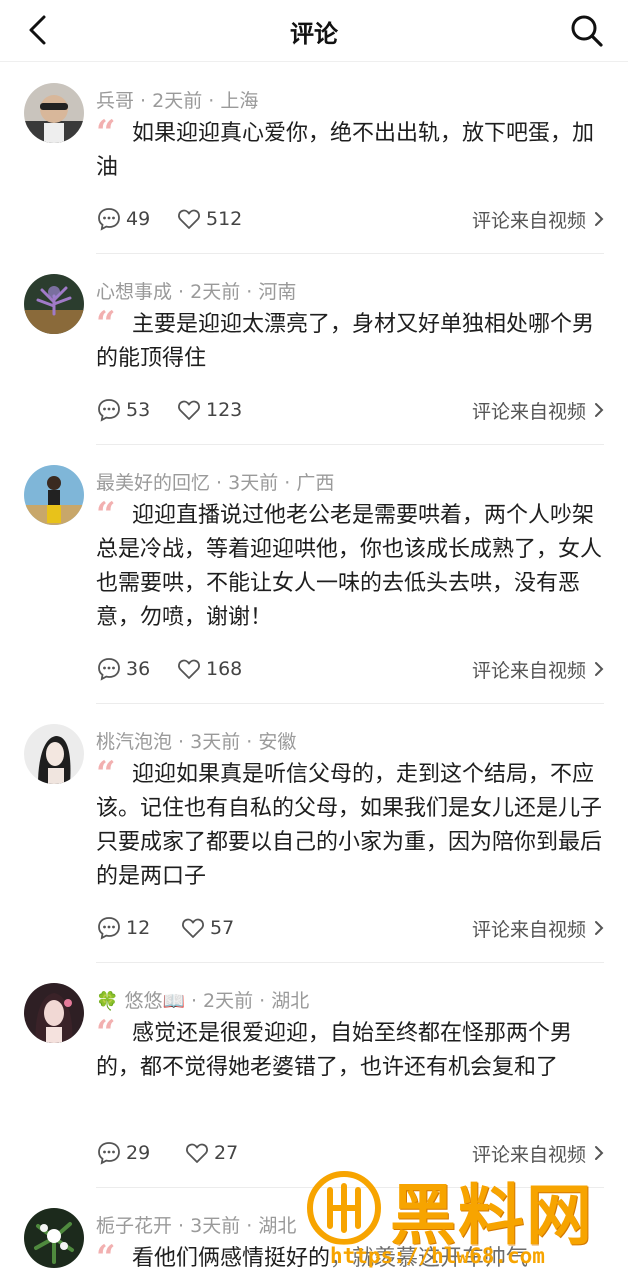 The width and height of the screenshot is (628, 1280). I want to click on reply-button: 53, so click(123, 410).